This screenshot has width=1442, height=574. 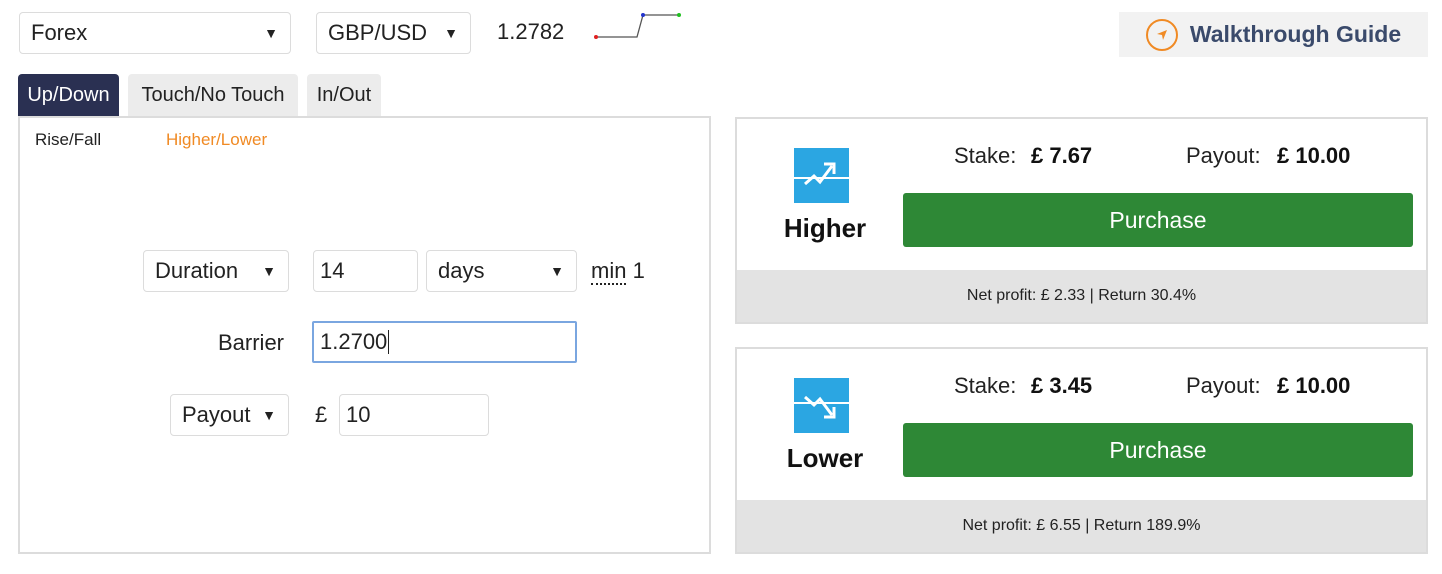 What do you see at coordinates (609, 271) in the screenshot?
I see `min-abbreviation: min` at bounding box center [609, 271].